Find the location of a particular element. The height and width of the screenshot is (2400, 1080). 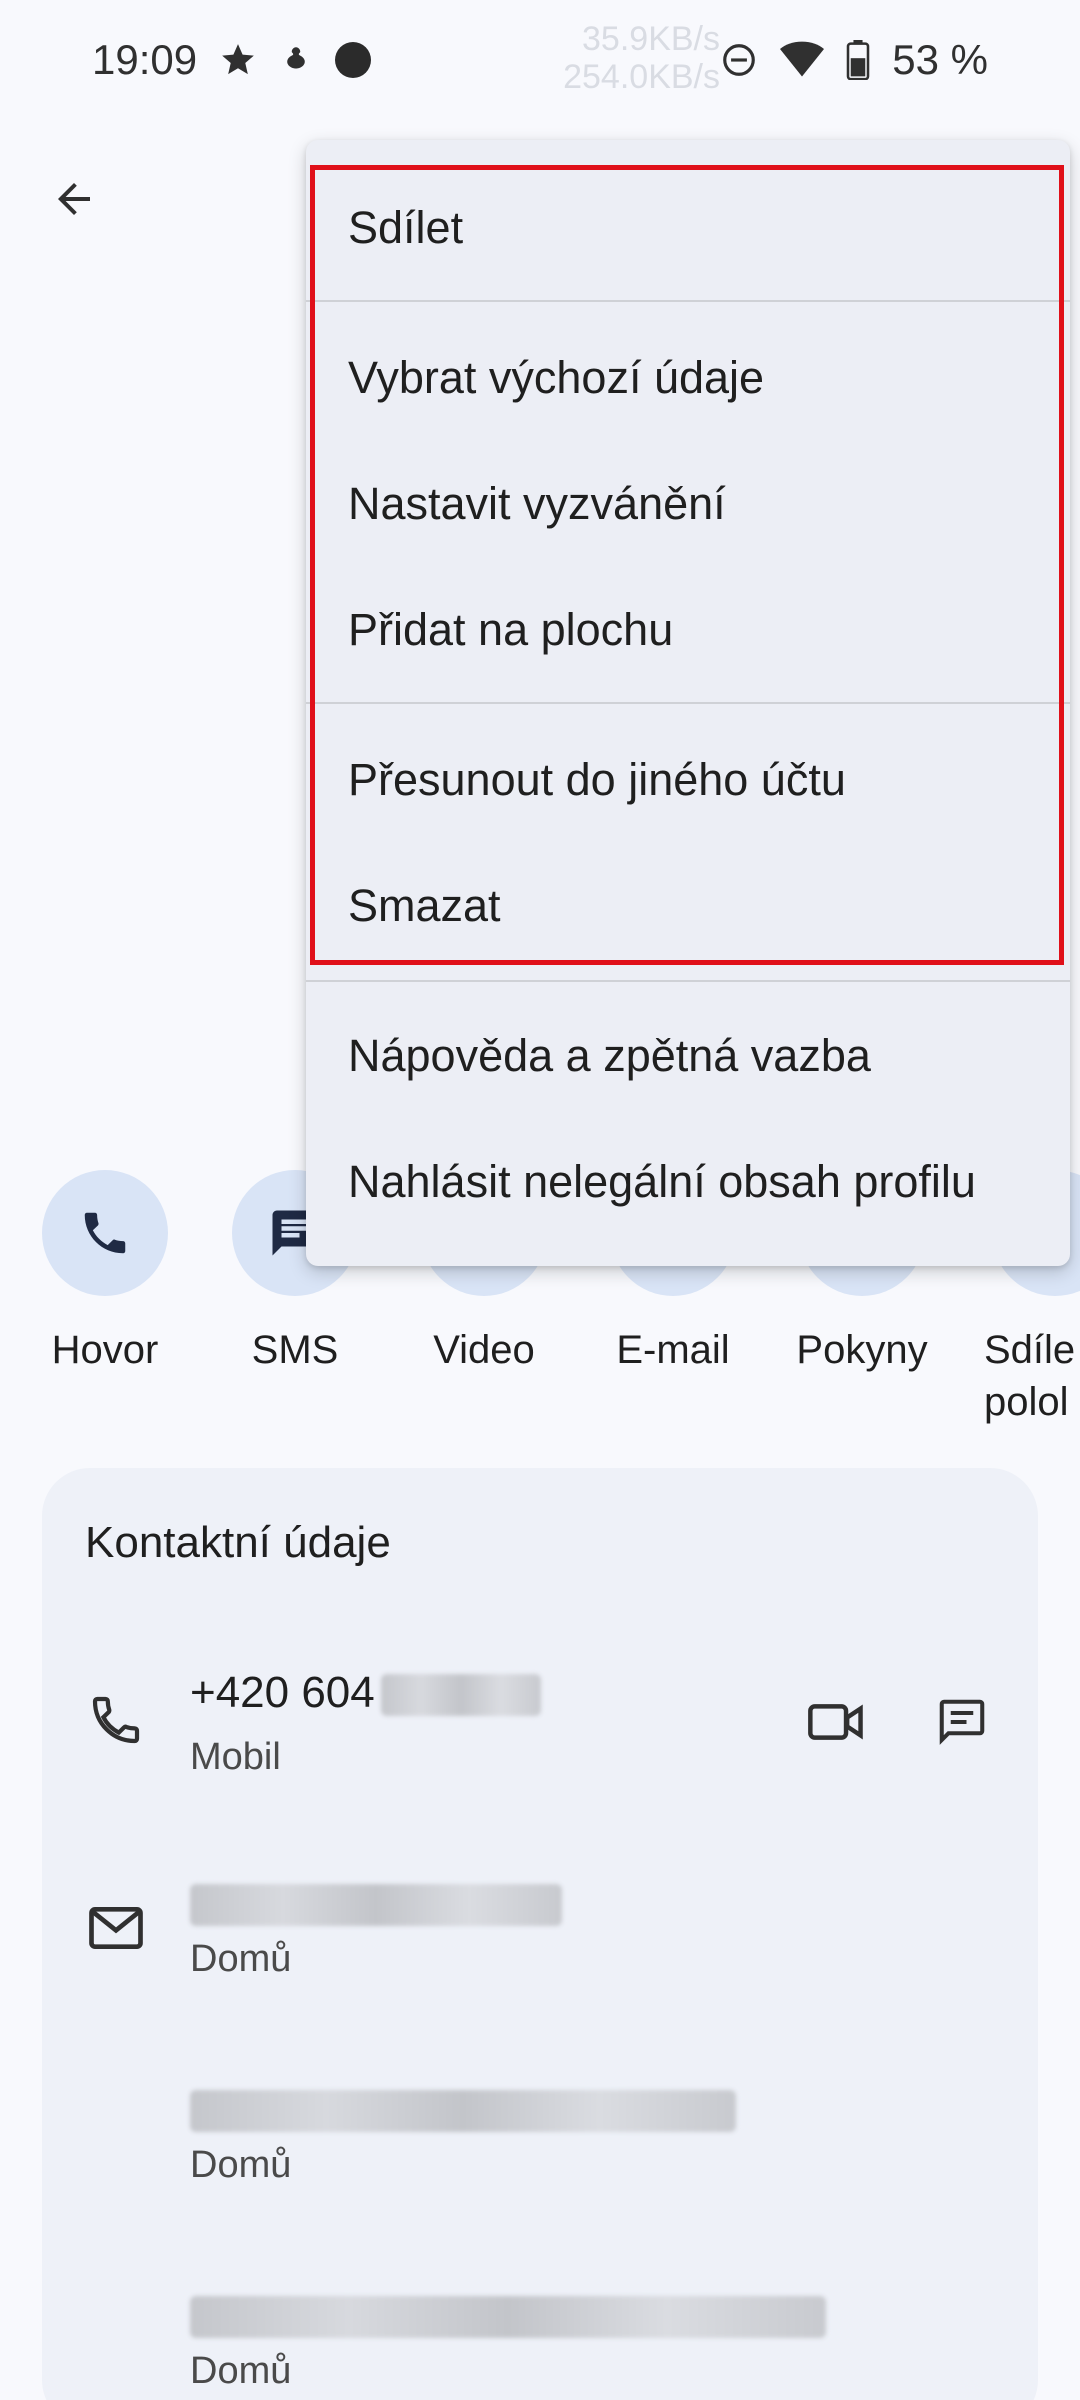

menu-divider is located at coordinates (688, 981).